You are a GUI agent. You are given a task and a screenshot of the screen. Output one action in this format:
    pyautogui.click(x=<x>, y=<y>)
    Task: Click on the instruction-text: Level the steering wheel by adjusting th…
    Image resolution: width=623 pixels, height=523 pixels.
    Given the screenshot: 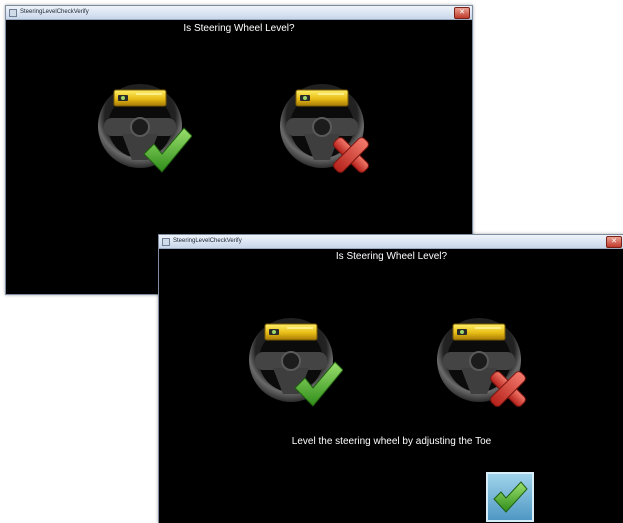 What is the action you would take?
    pyautogui.click(x=391, y=441)
    